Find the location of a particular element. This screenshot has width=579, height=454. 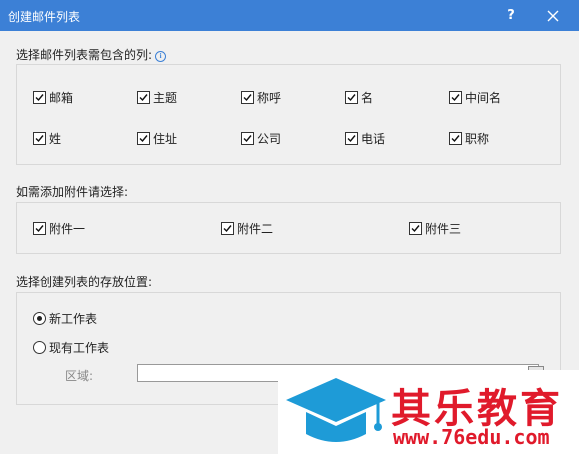

checkbox-attachment-1: 附件一 is located at coordinates (59, 228).